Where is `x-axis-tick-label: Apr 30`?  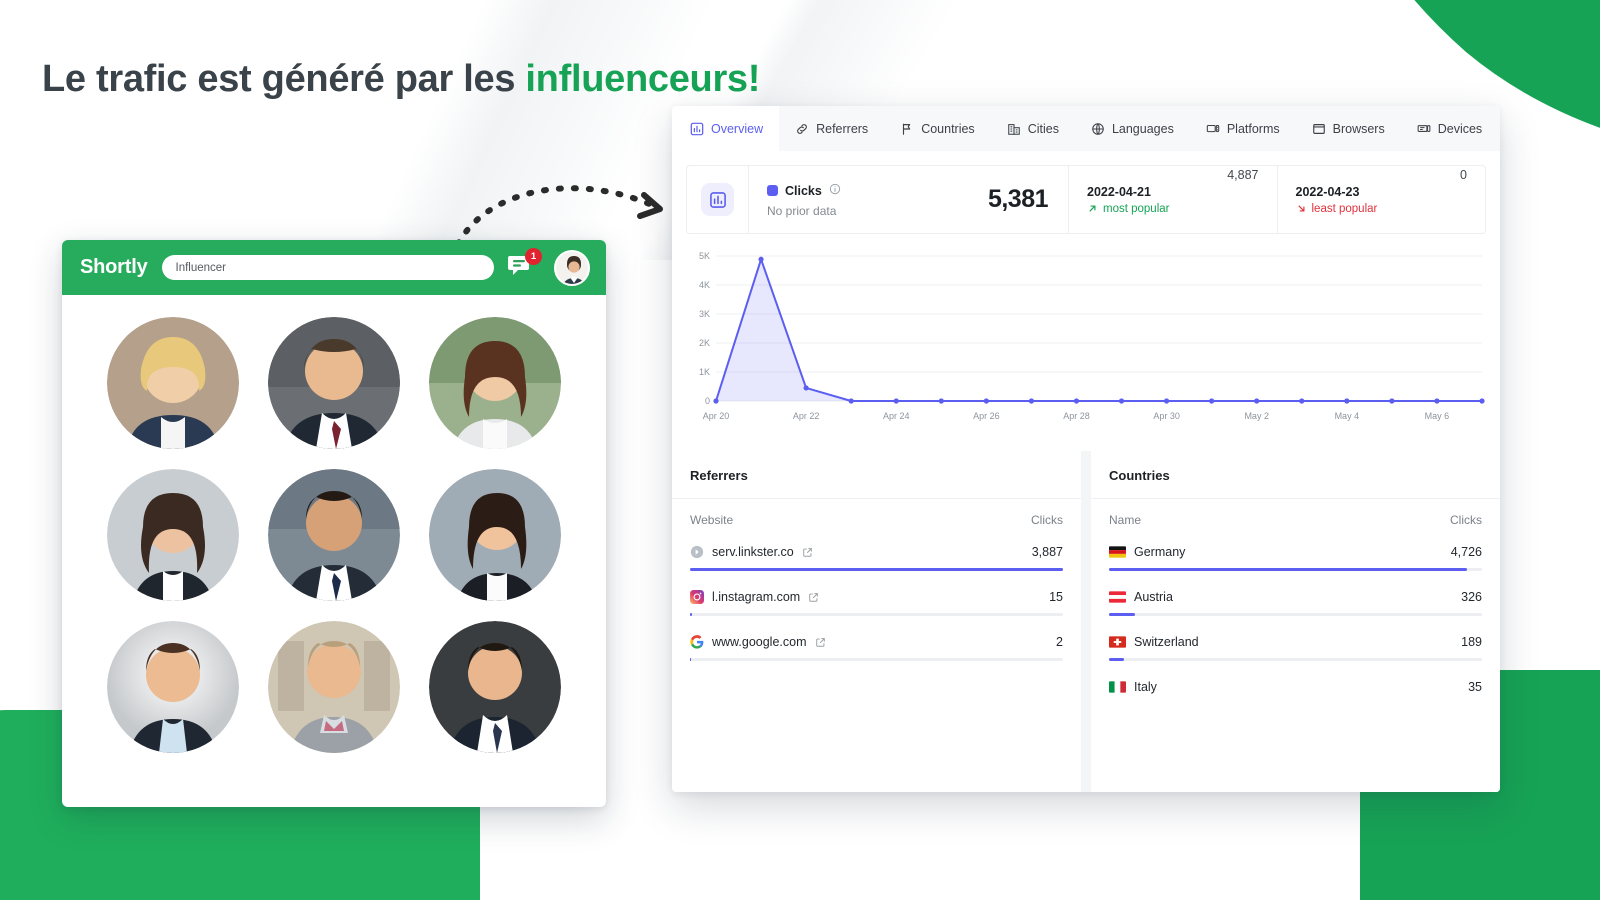
x-axis-tick-label: Apr 30 is located at coordinates (1166, 416).